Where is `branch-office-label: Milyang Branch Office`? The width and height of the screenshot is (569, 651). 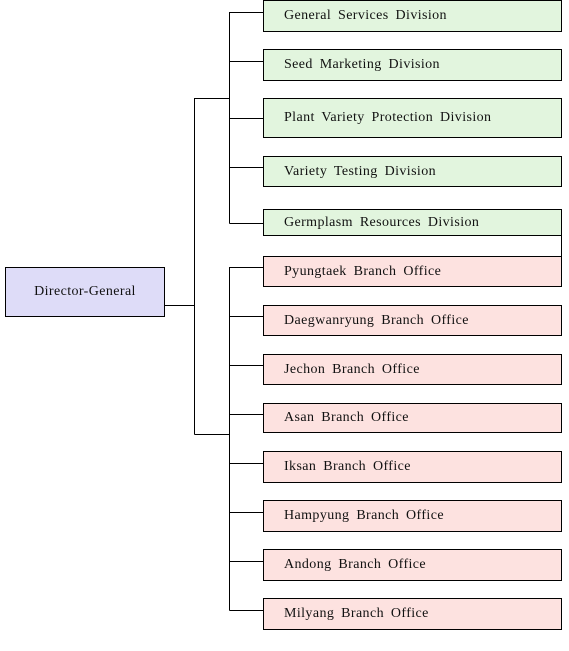
branch-office-label: Milyang Branch Office is located at coordinates (356, 613).